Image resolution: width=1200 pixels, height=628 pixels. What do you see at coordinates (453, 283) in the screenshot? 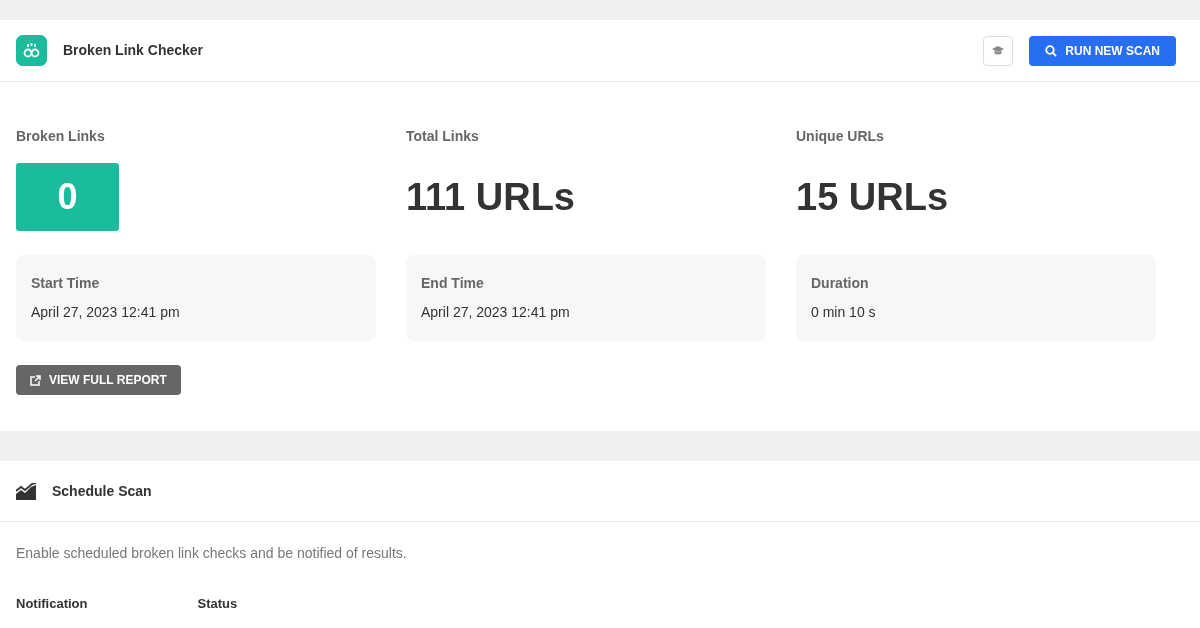
I see `time-label: End Time` at bounding box center [453, 283].